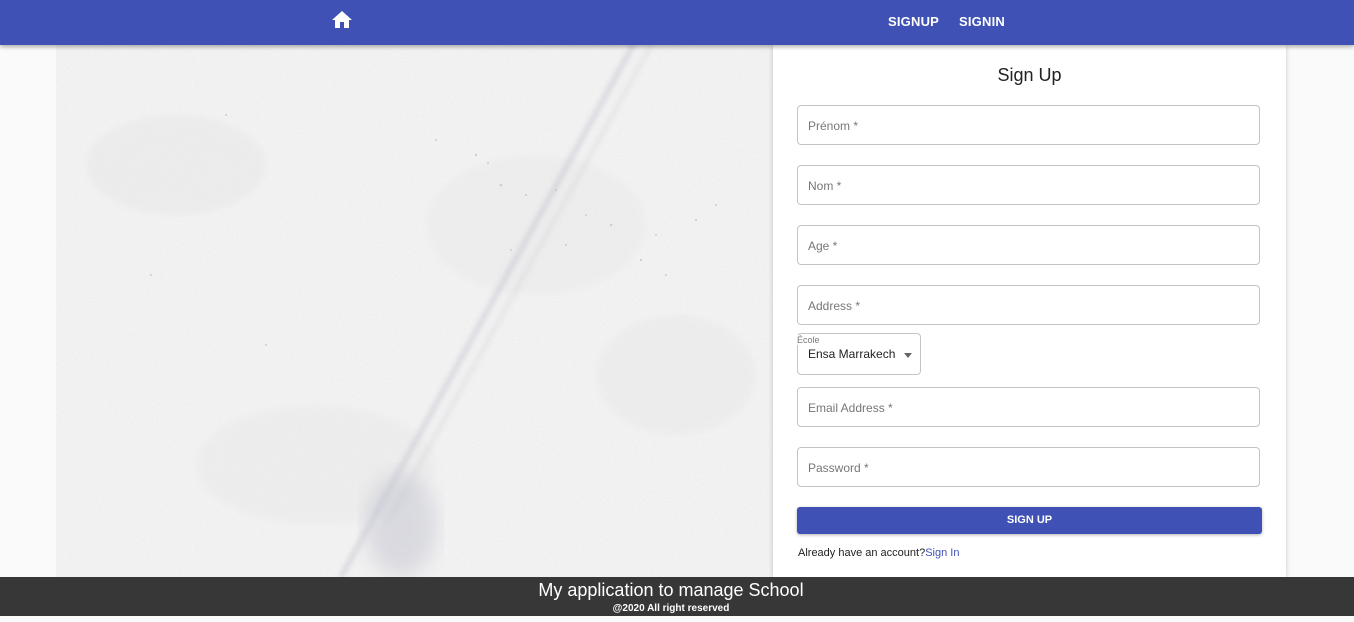  Describe the element at coordinates (823, 246) in the screenshot. I see `age-placeholder: Age *` at that location.